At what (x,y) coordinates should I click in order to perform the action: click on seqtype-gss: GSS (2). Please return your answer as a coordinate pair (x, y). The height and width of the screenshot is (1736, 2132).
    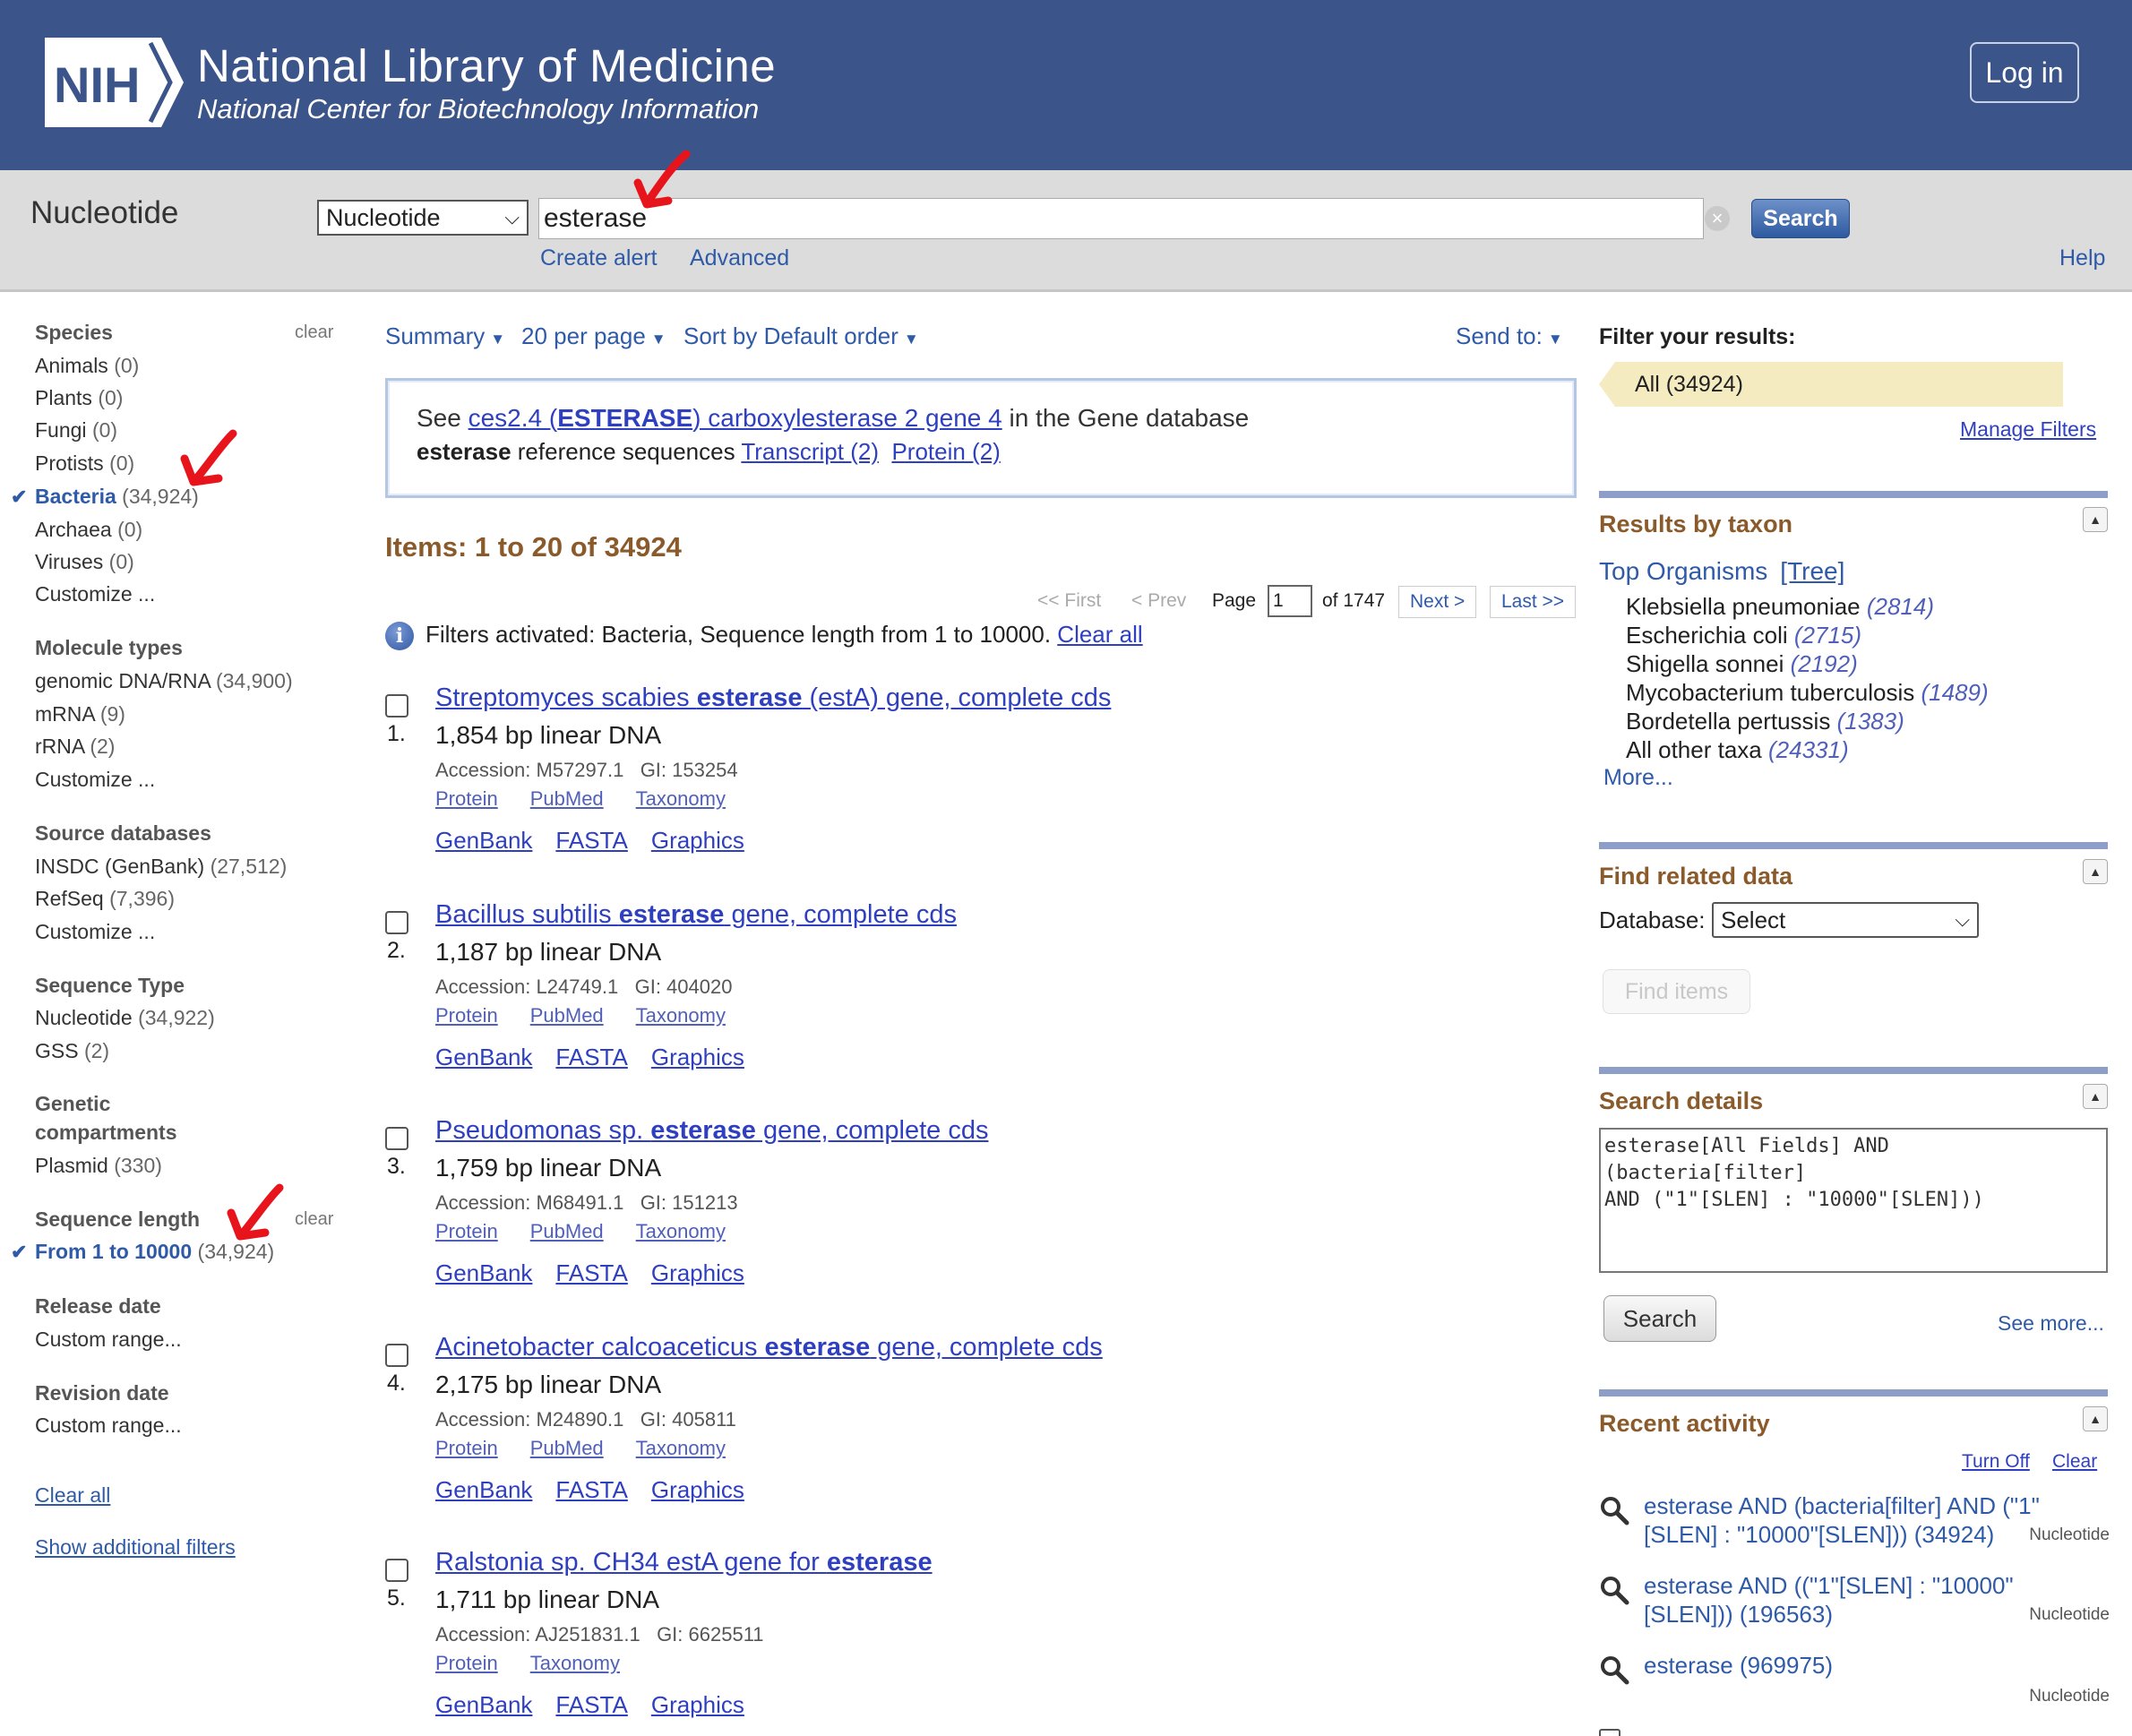
    Looking at the image, I should click on (72, 1051).